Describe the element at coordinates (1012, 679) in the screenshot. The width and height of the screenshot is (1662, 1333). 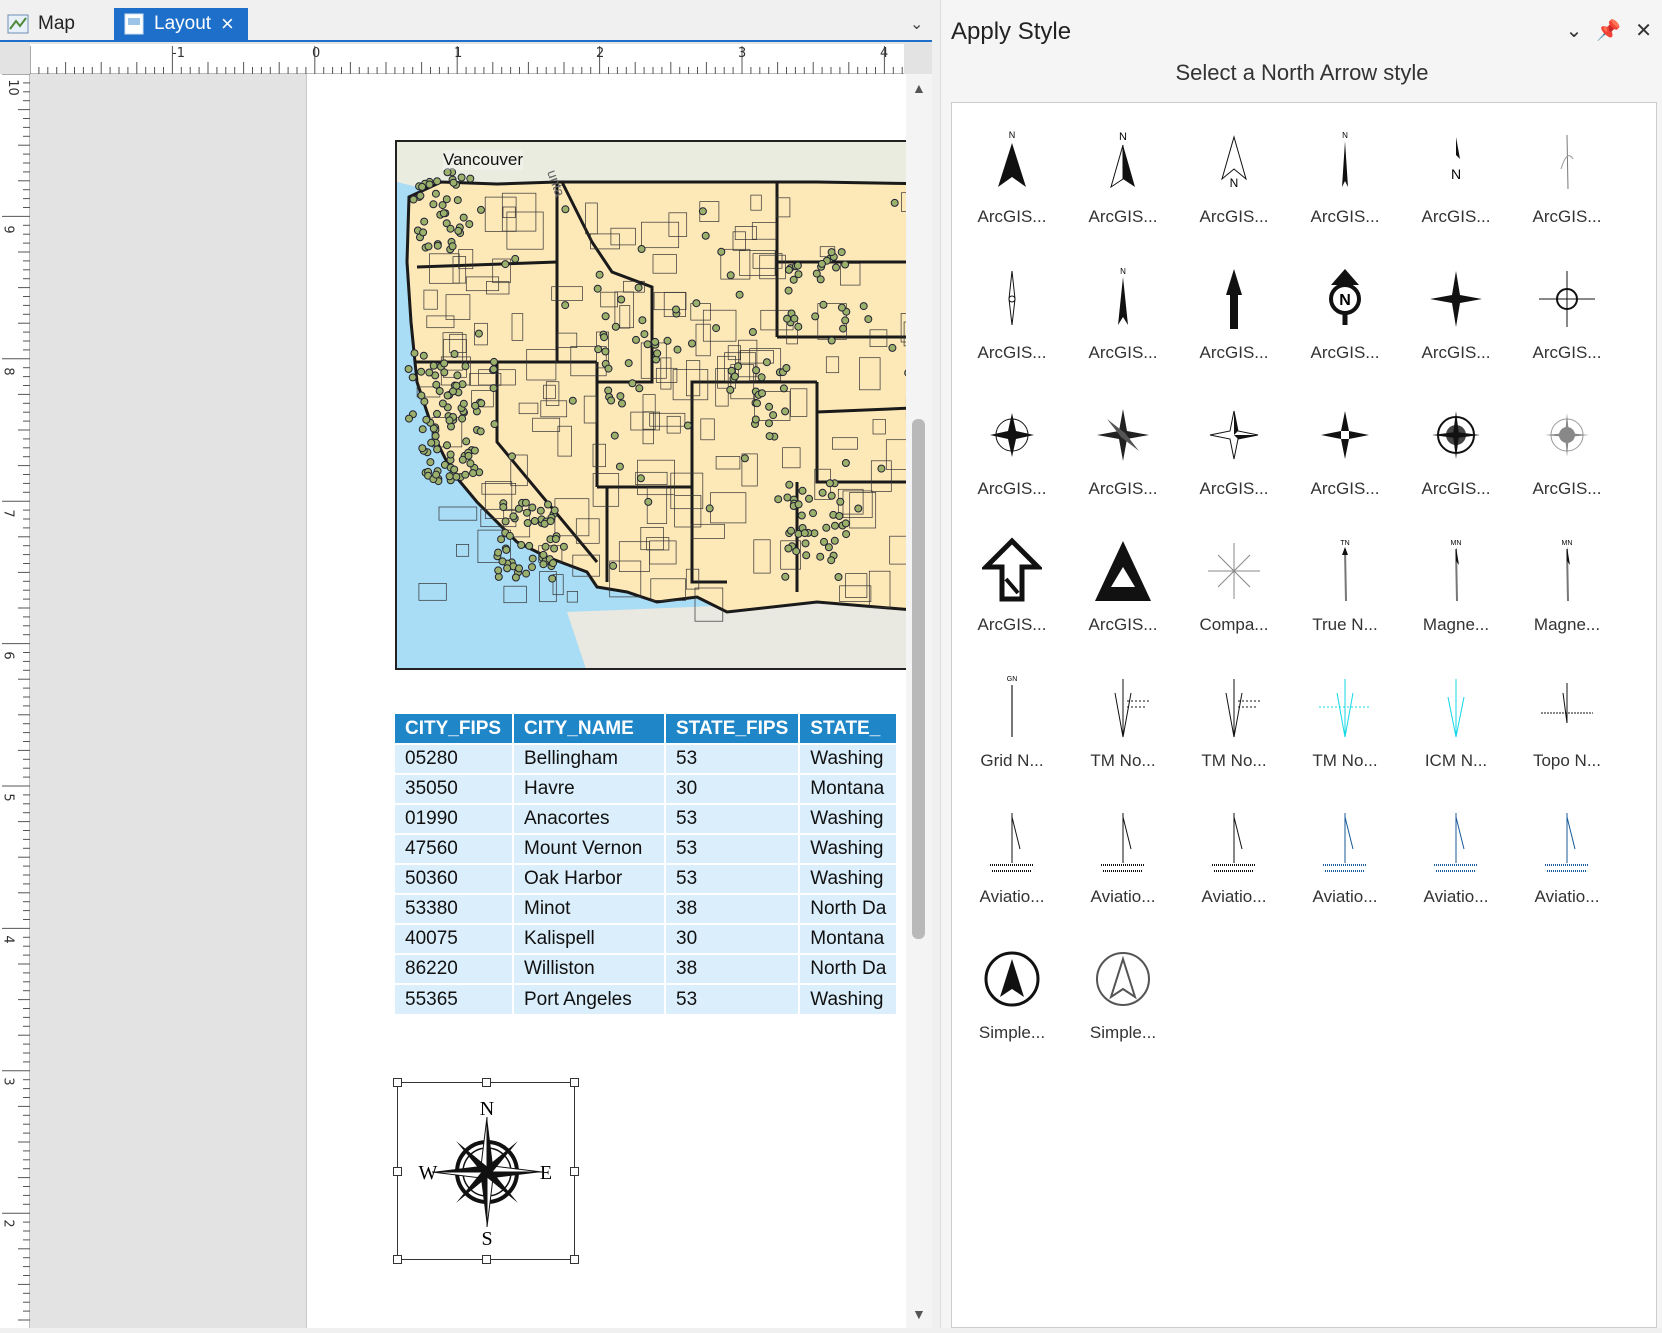
I see `svg-text: GN` at that location.